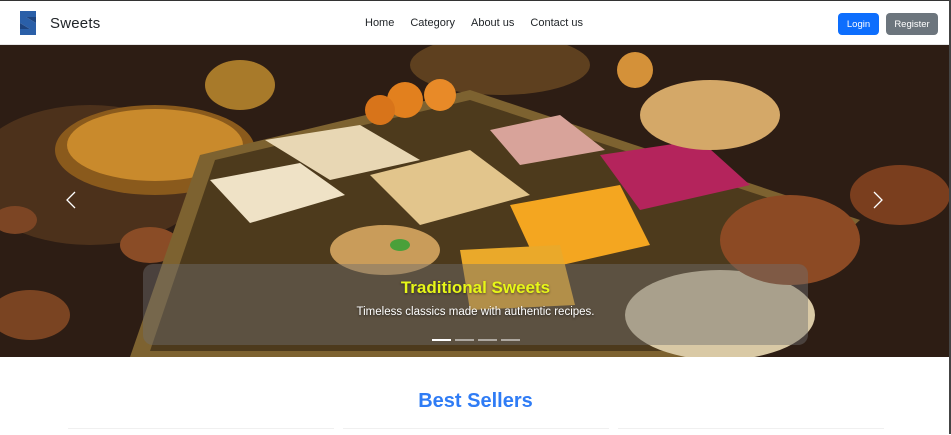 The height and width of the screenshot is (435, 951). What do you see at coordinates (475, 401) in the screenshot?
I see `section-title-best-sellers: Best Sellers` at bounding box center [475, 401].